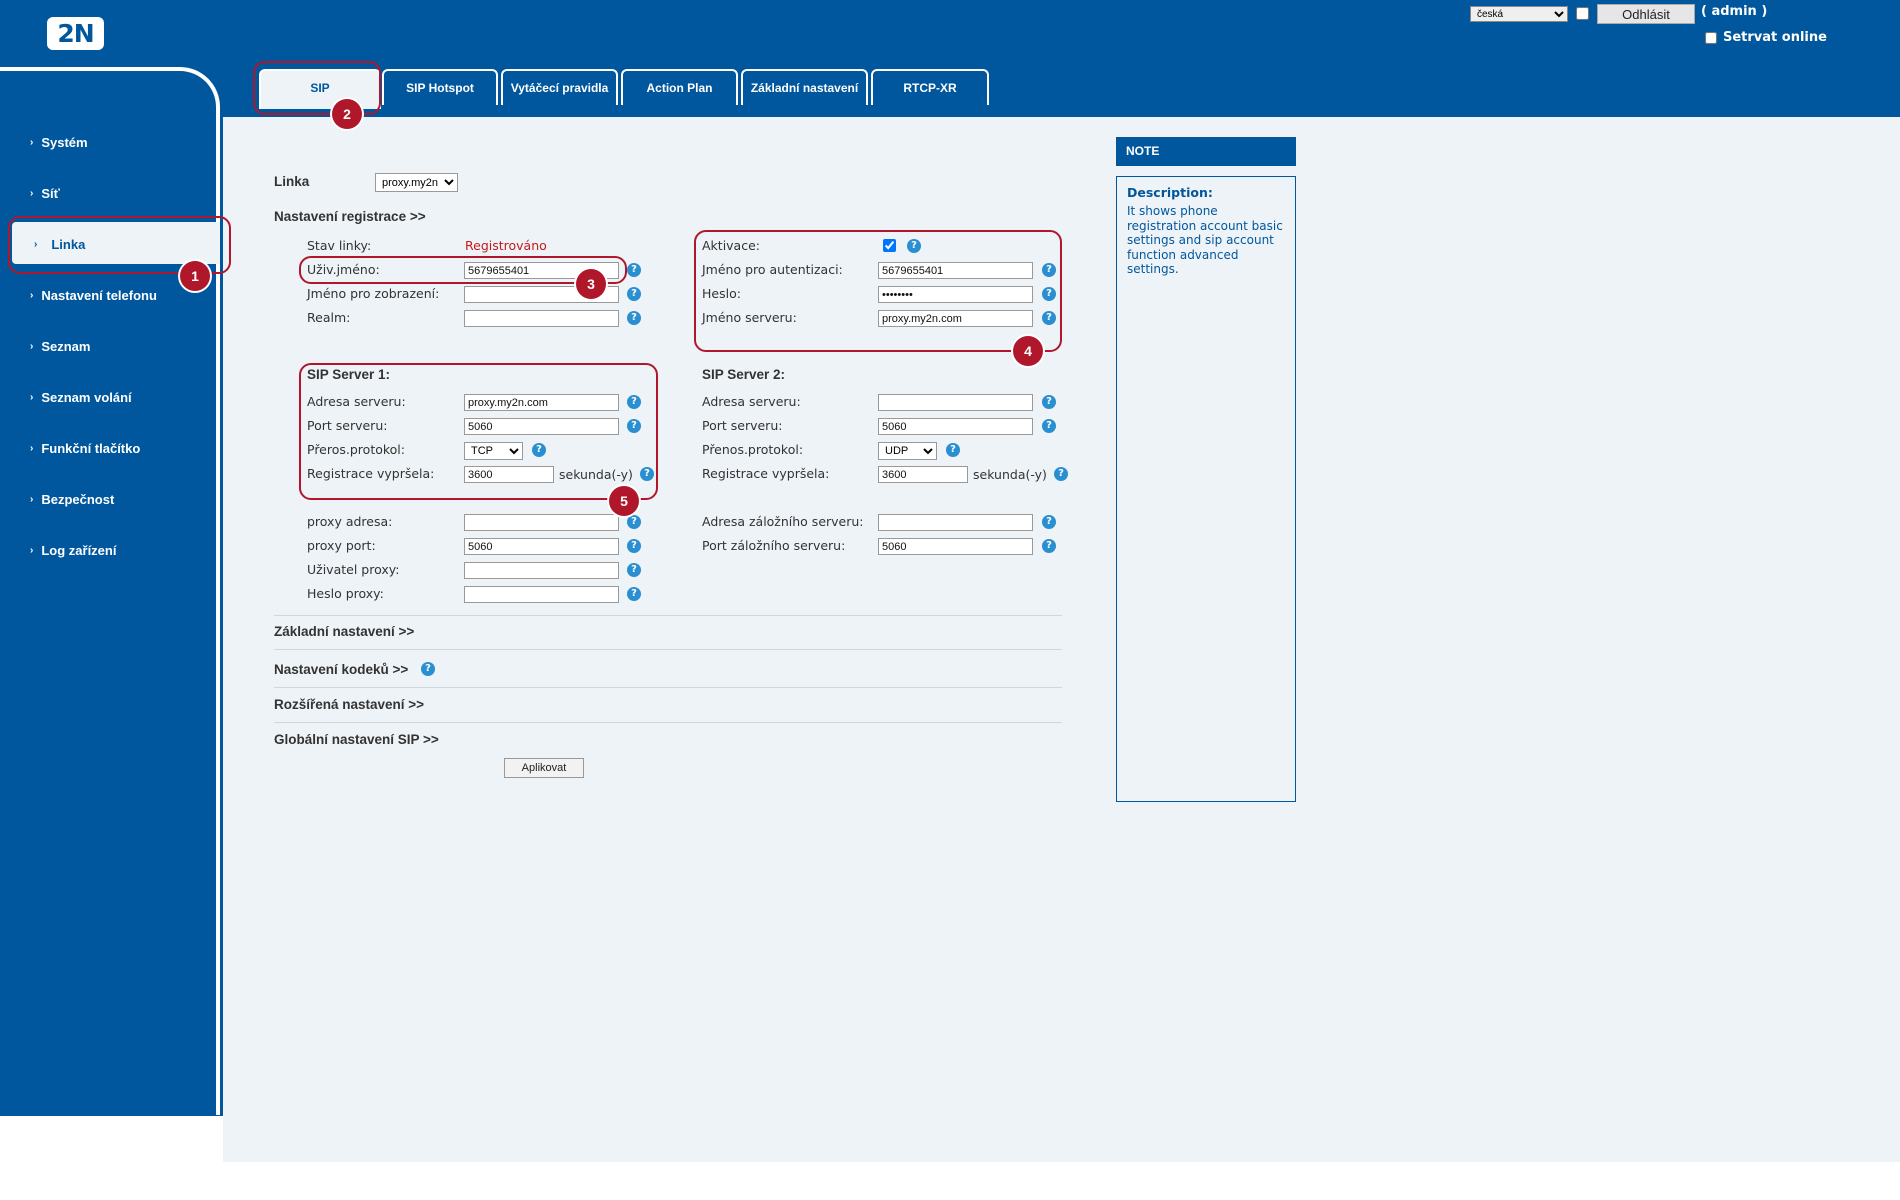  What do you see at coordinates (541, 594) in the screenshot?
I see `proxy-password-input` at bounding box center [541, 594].